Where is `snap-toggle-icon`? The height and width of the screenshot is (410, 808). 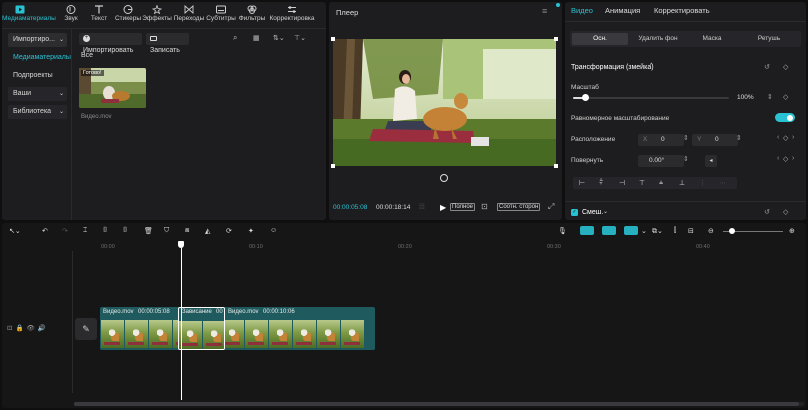 snap-toggle-icon is located at coordinates (609, 230).